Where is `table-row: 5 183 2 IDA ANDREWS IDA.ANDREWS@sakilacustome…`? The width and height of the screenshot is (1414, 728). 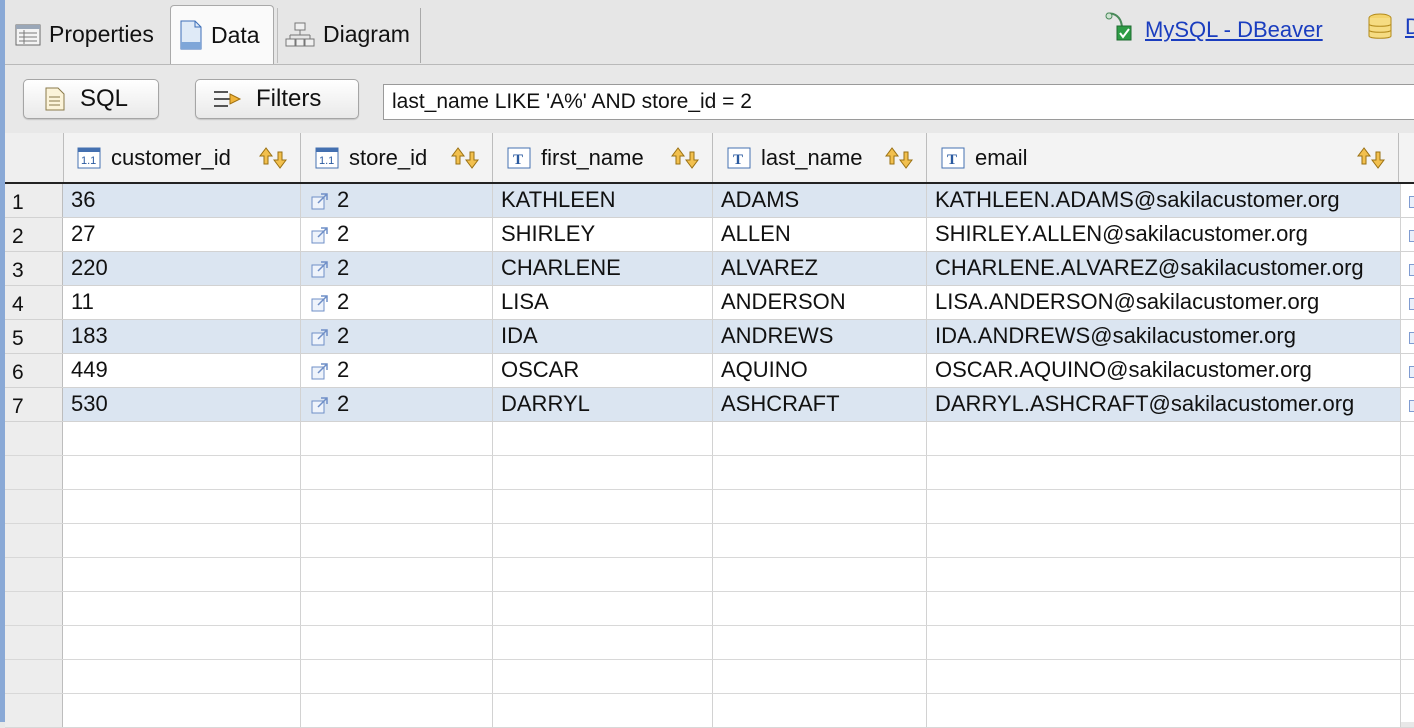 table-row: 5 183 2 IDA ANDREWS IDA.ANDREWS@sakilacustome… is located at coordinates (709, 337).